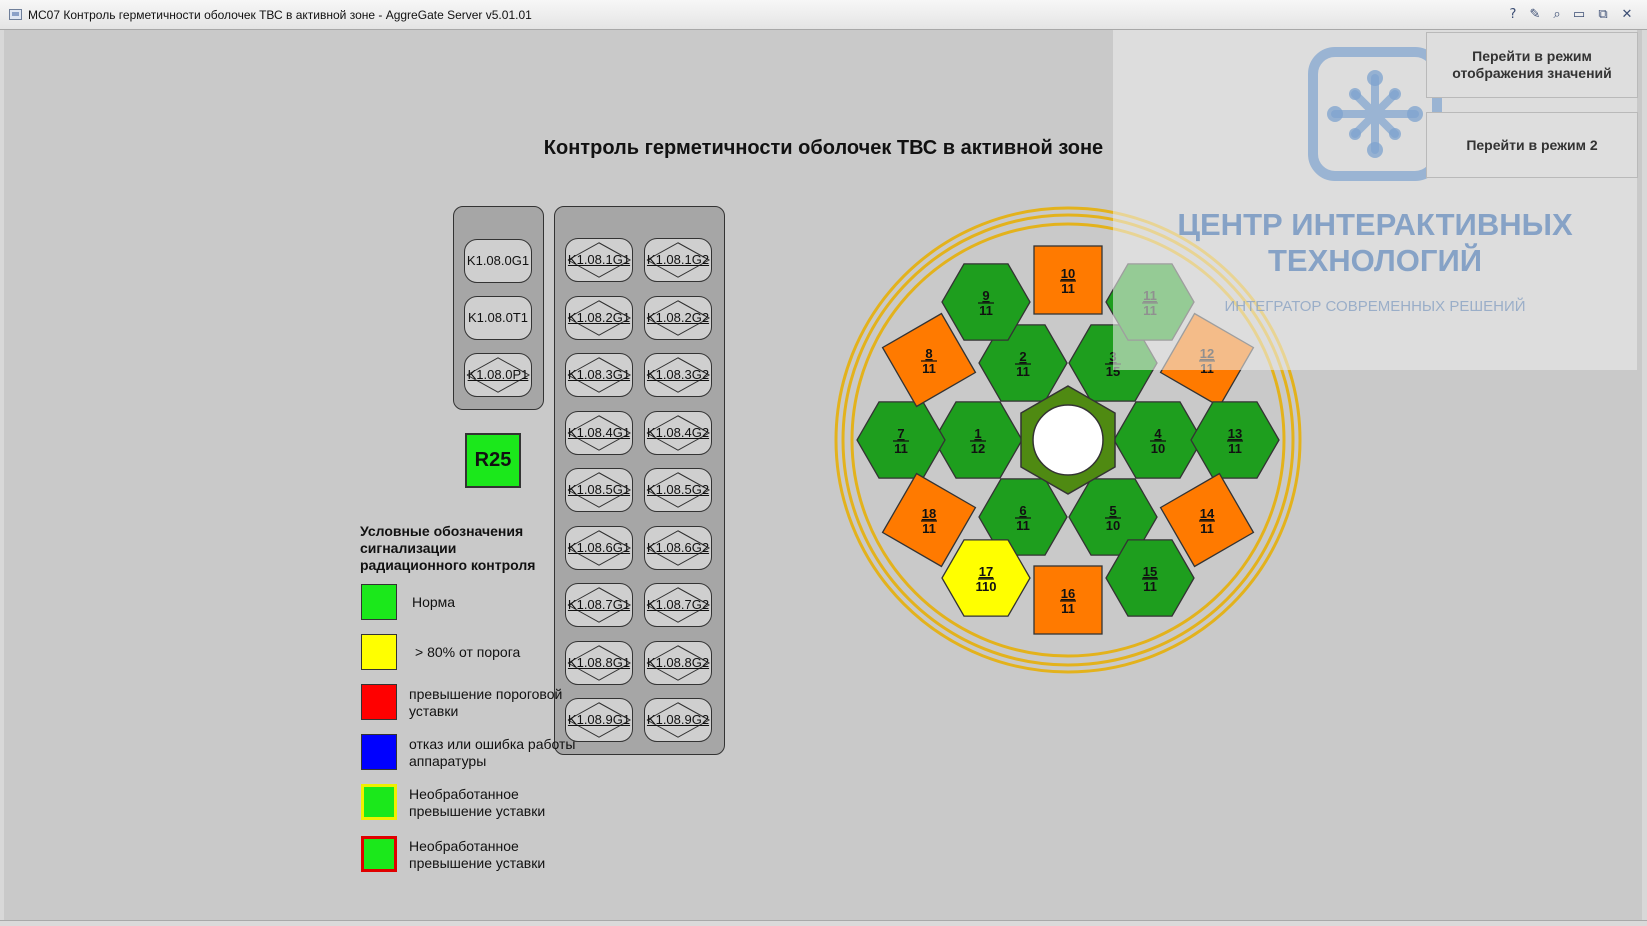 The height and width of the screenshot is (926, 1647). What do you see at coordinates (1535, 15) in the screenshot?
I see `edit-icon: ✎` at bounding box center [1535, 15].